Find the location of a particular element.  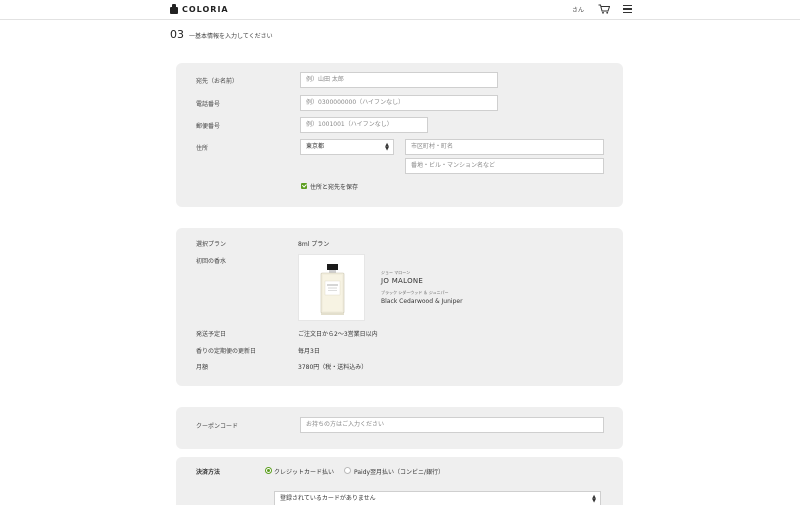

step-heading: 03 一基本情報を入力してください is located at coordinates (221, 34).